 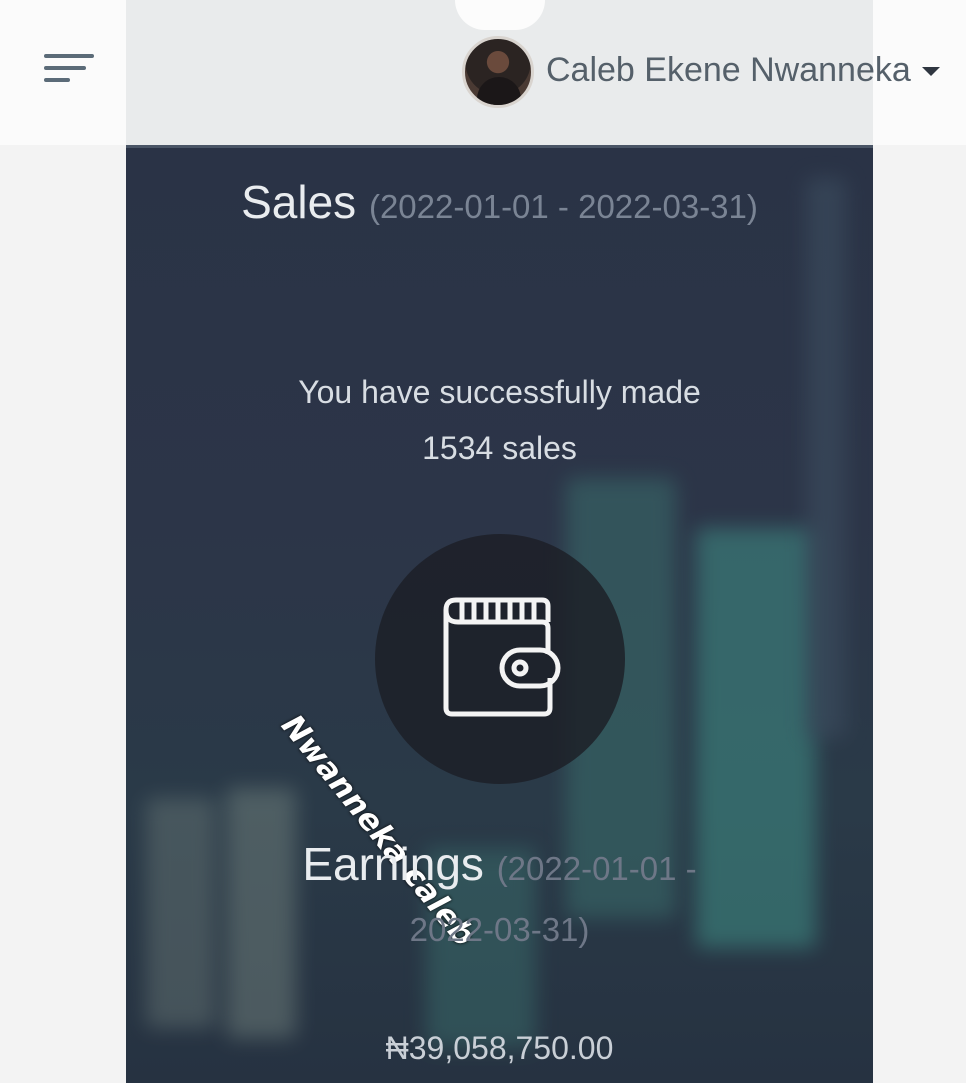 What do you see at coordinates (498, 72) in the screenshot?
I see `avatar` at bounding box center [498, 72].